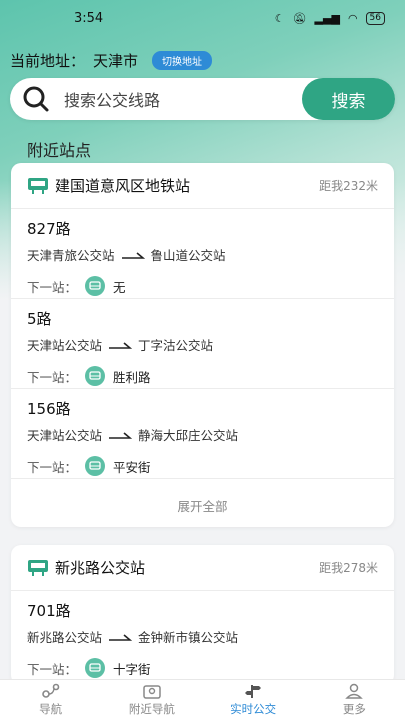  I want to click on route-to: 鲁山道公交站, so click(188, 255).